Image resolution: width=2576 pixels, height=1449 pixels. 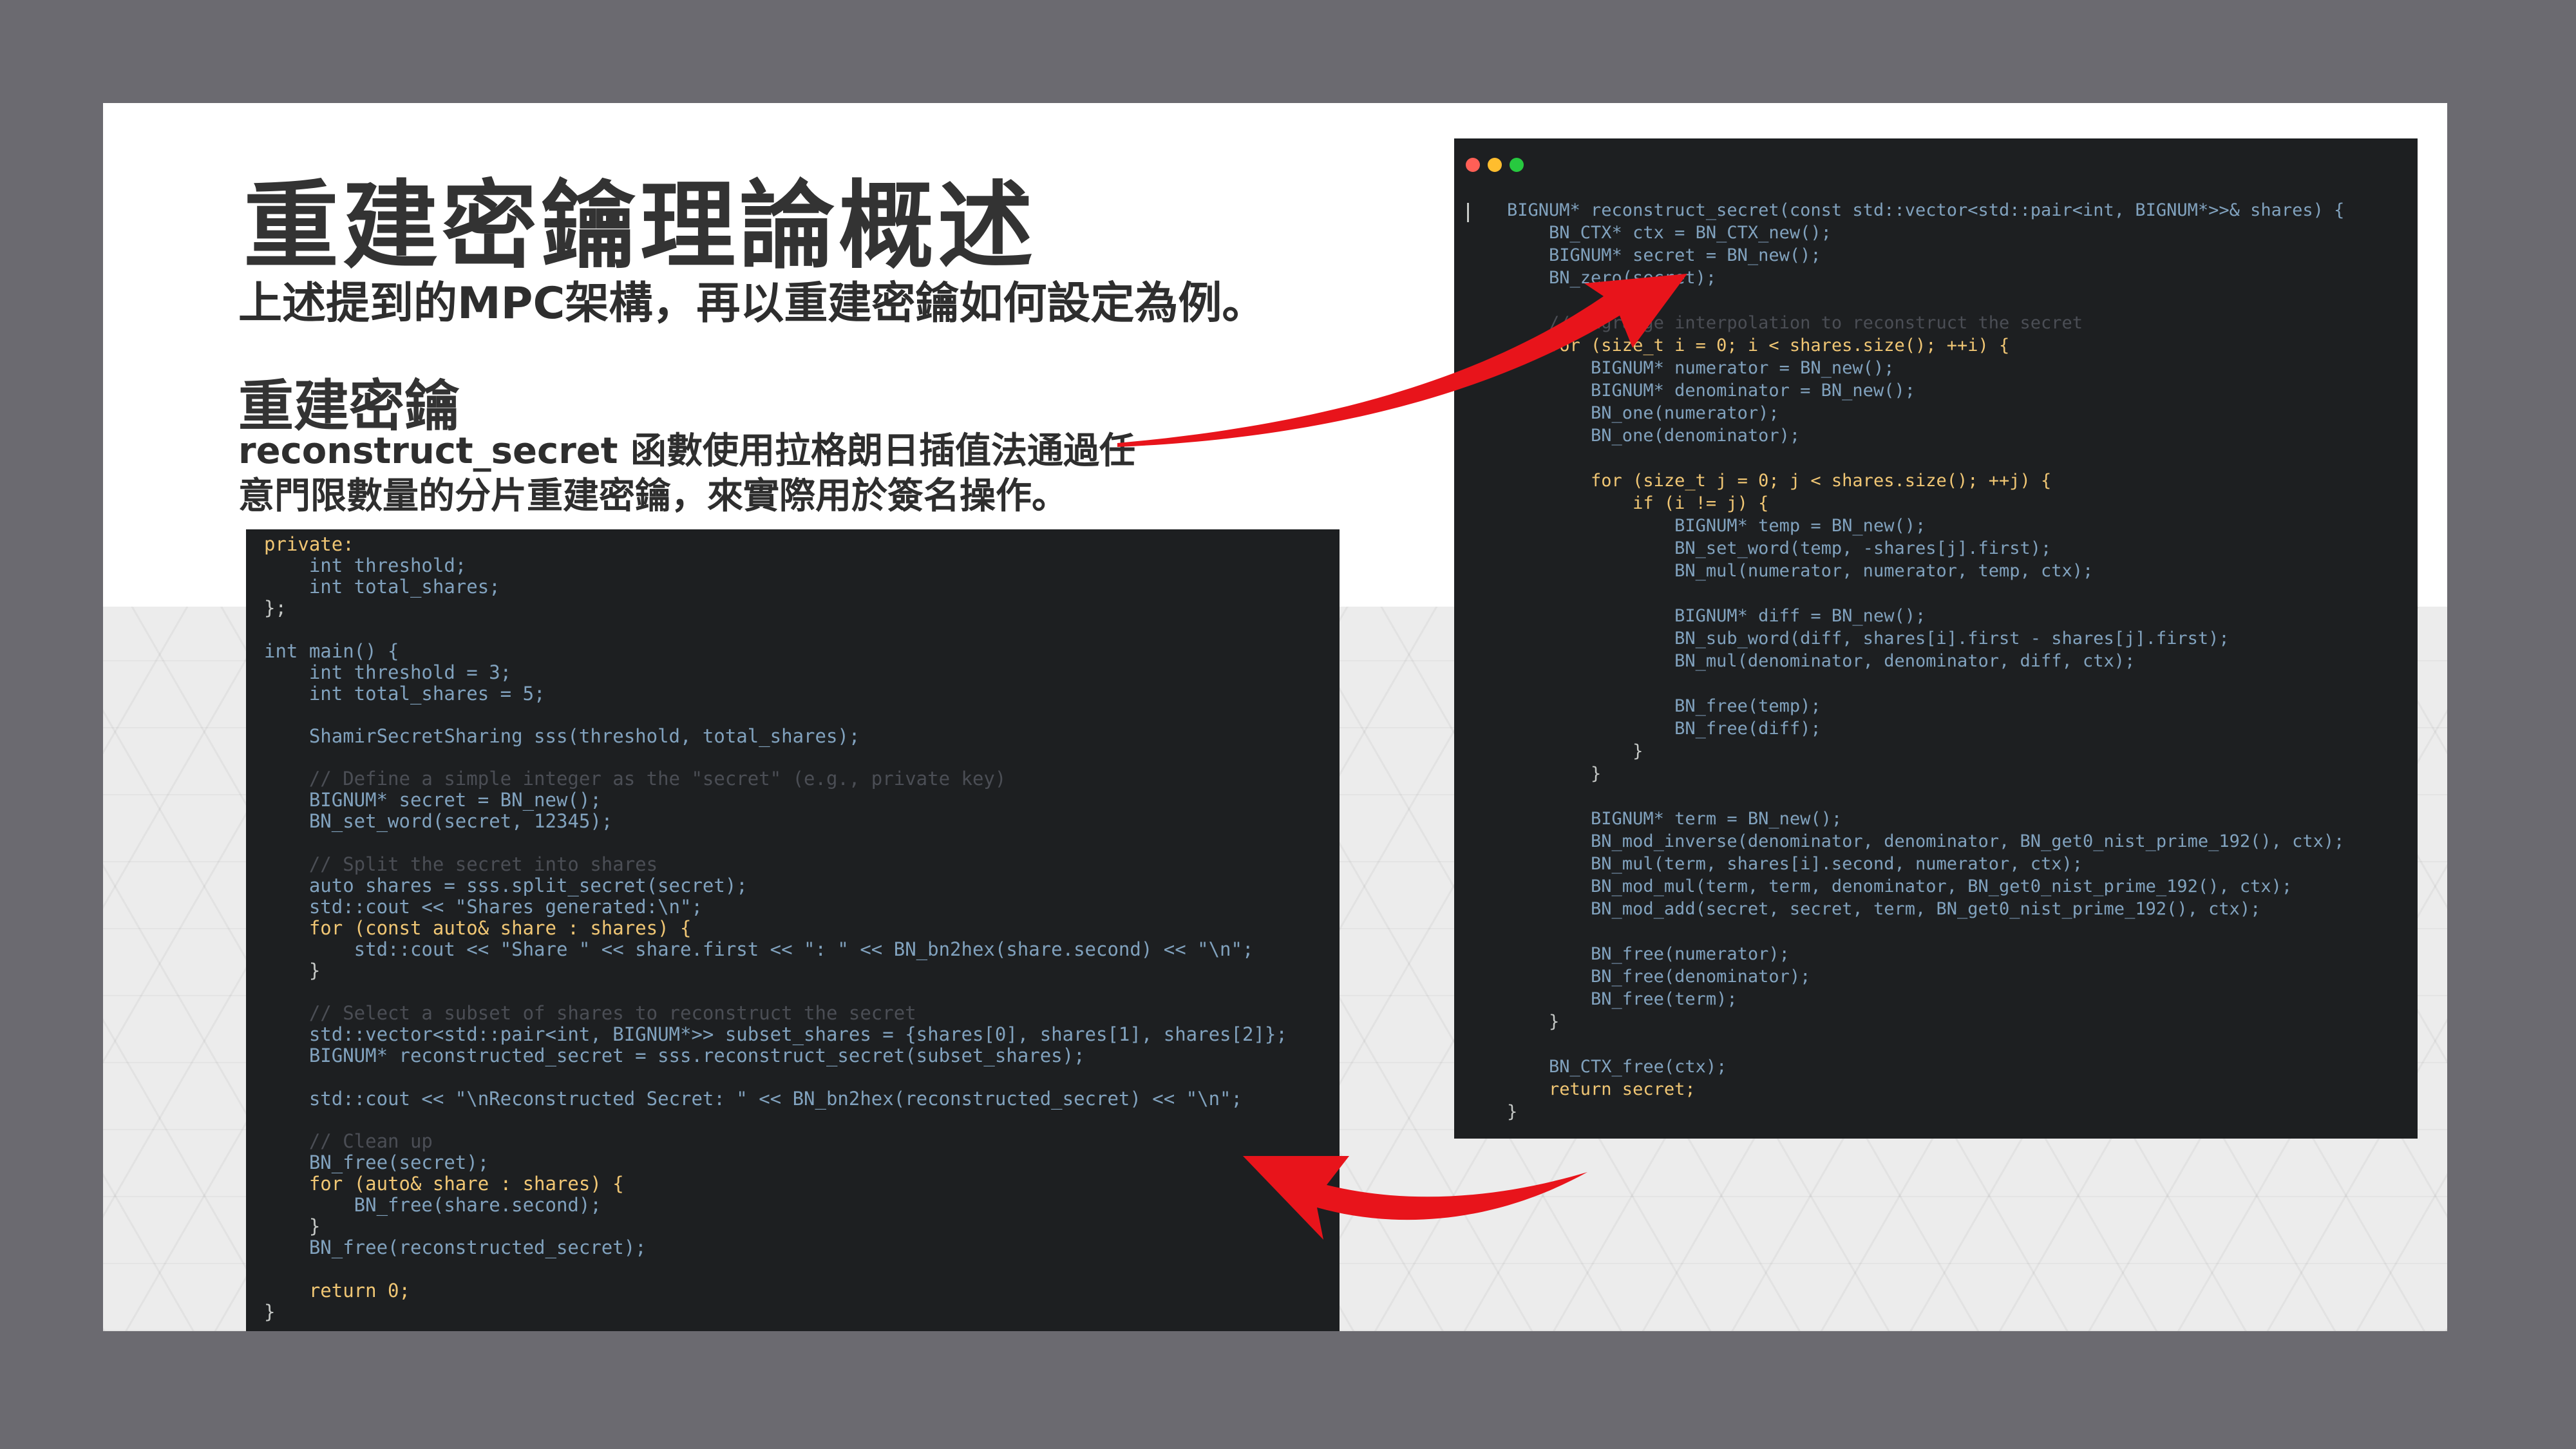 What do you see at coordinates (1612, 278) in the screenshot?
I see `code-line: BN_zero(secret);` at bounding box center [1612, 278].